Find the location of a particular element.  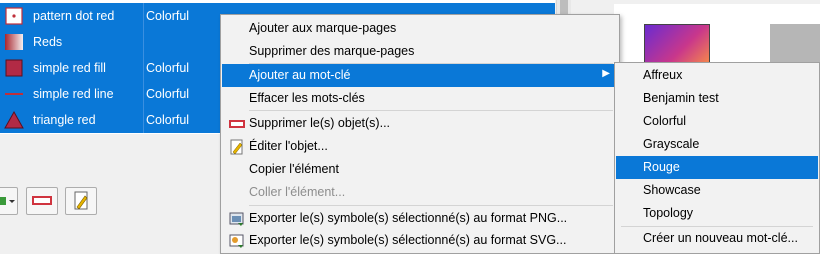

menu-item-label: Supprimer des marque-pages is located at coordinates (332, 51).